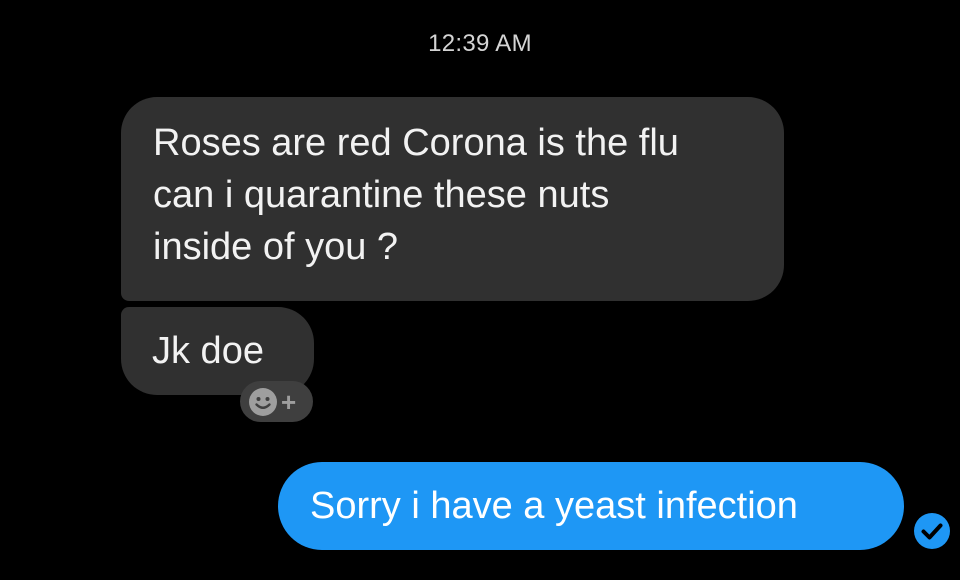 The image size is (960, 580). I want to click on message-text-line: can i quarantine these nuts, so click(381, 195).